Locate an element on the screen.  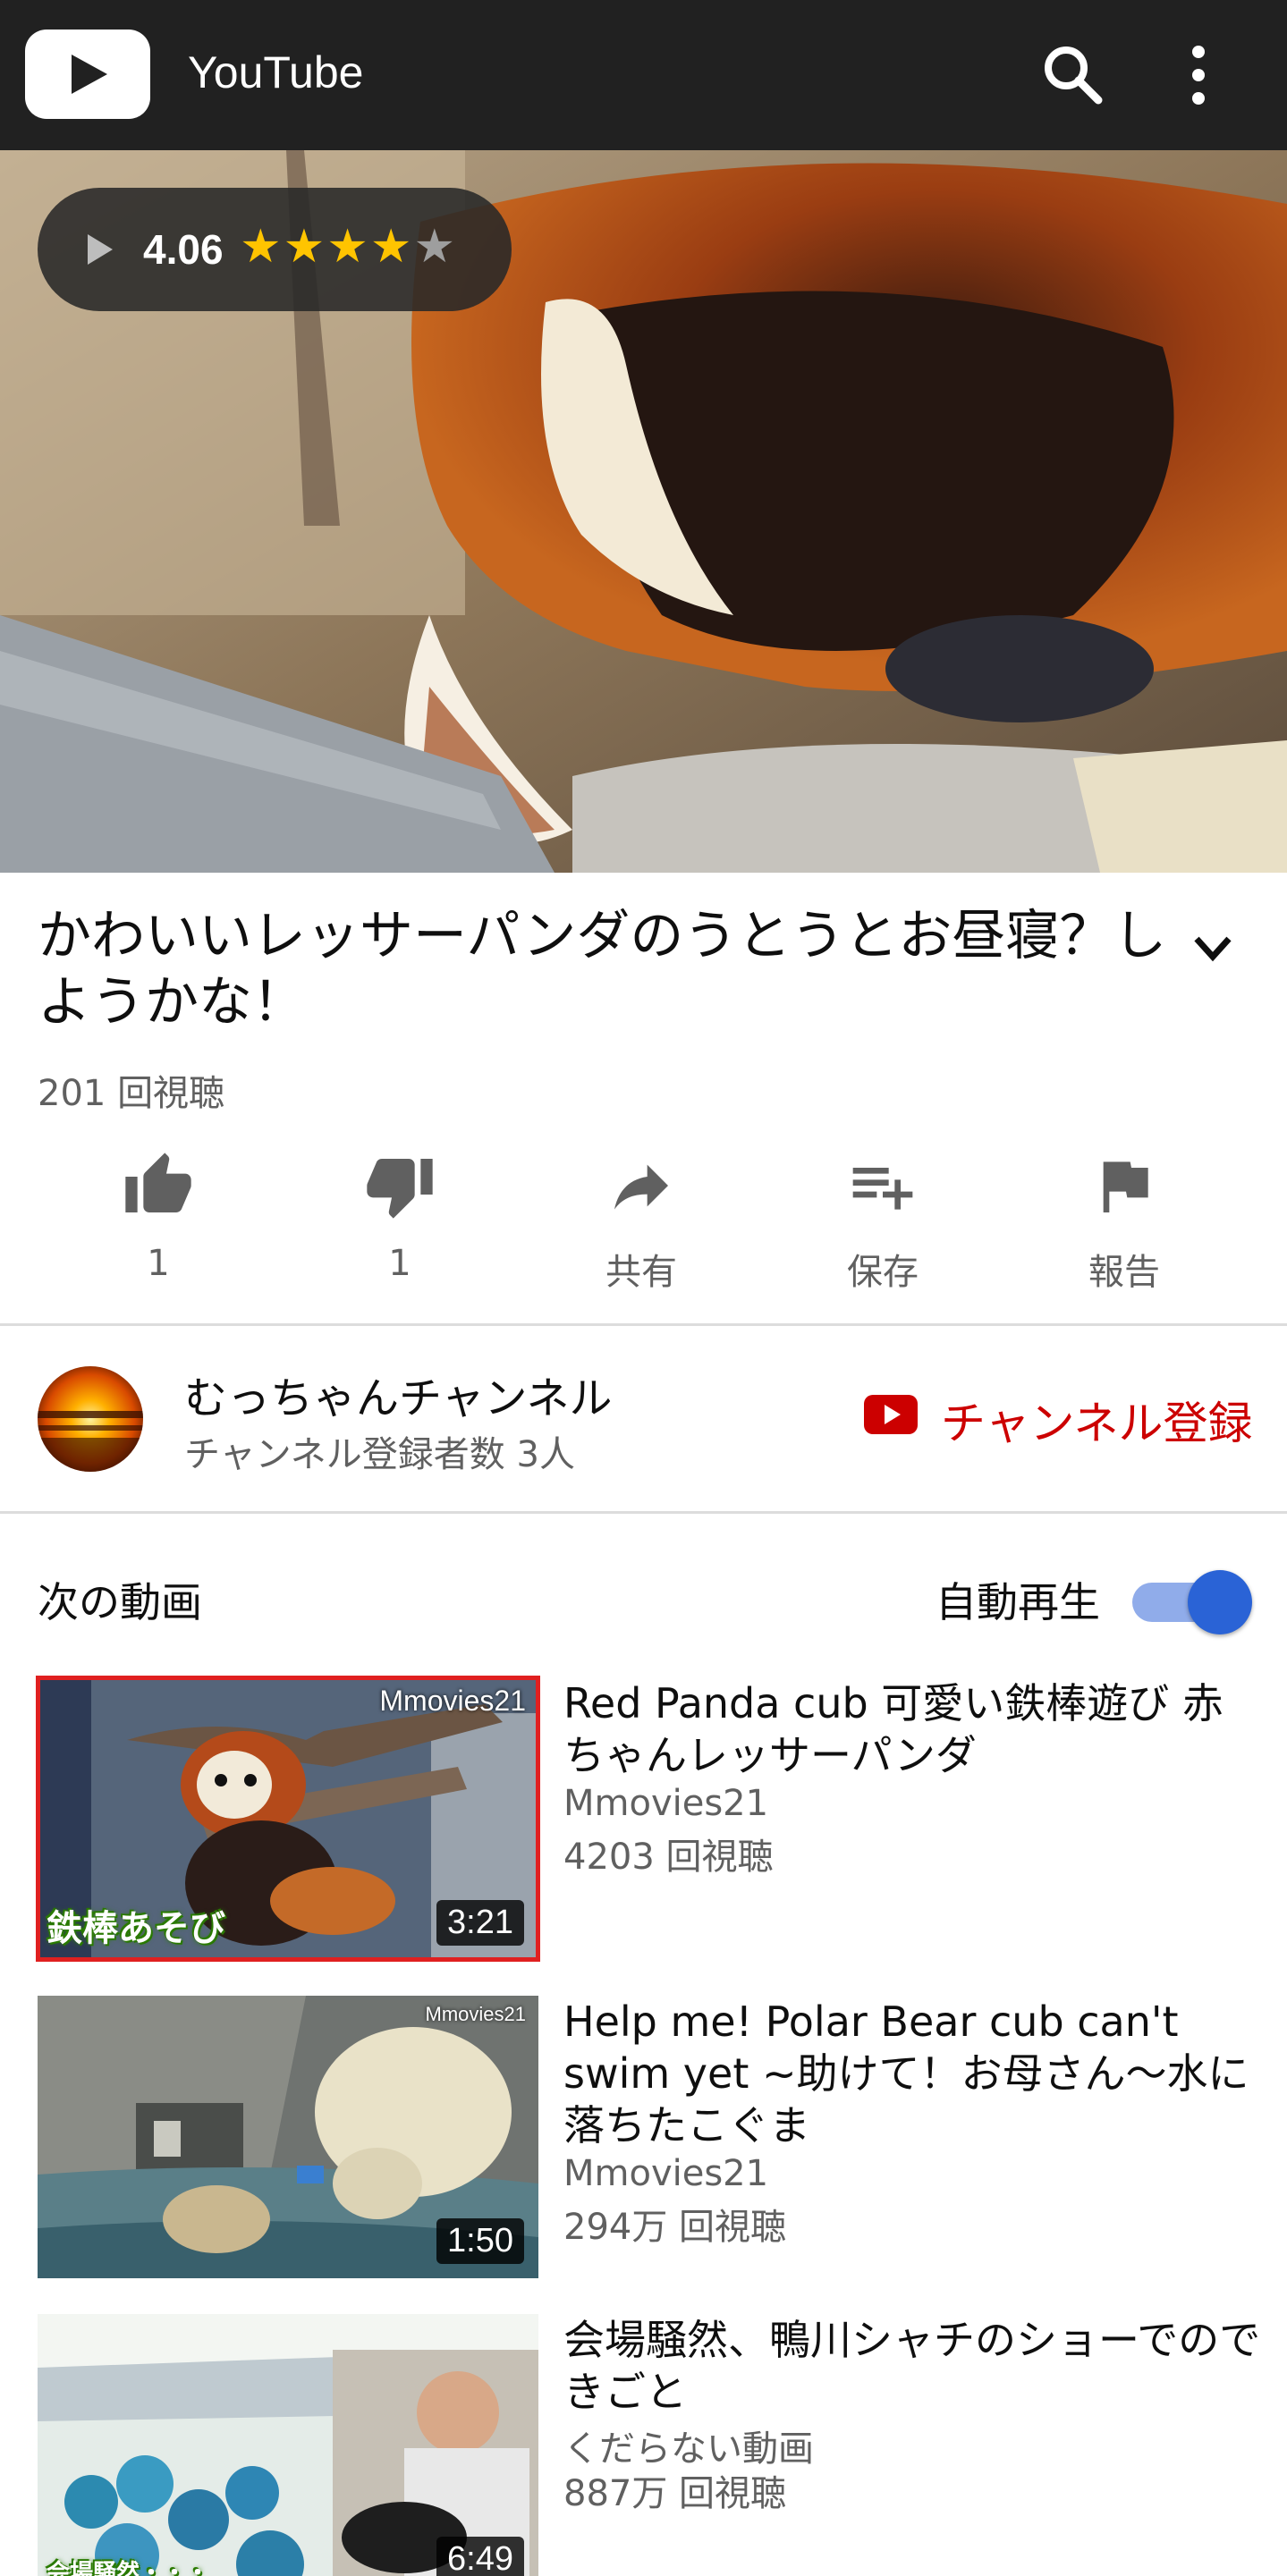
dislike-button: 1 is located at coordinates (400, 1229).